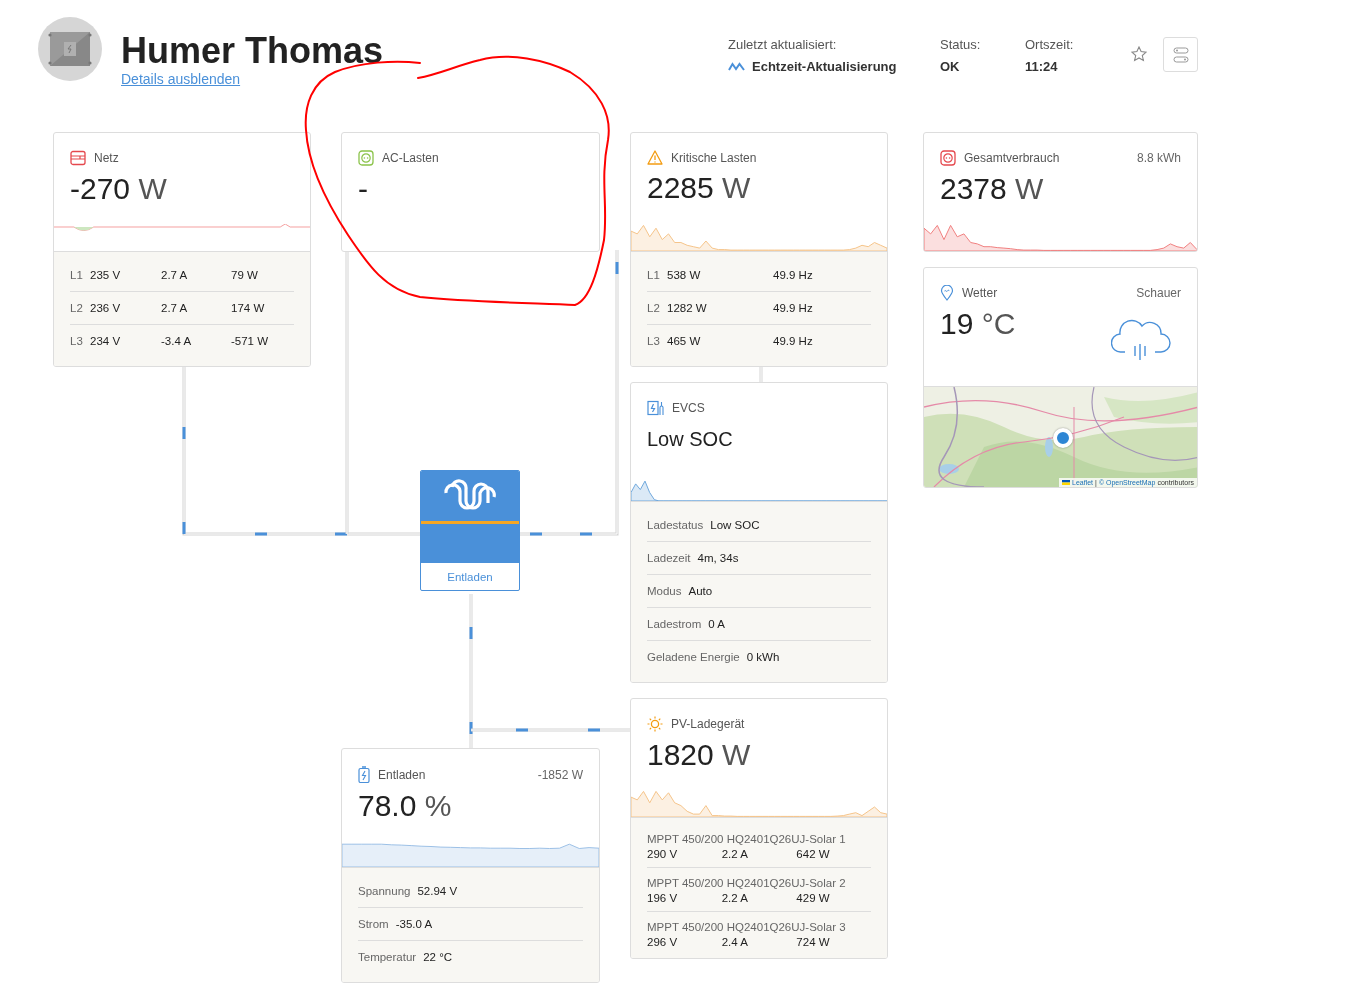 The height and width of the screenshot is (996, 1362). Describe the element at coordinates (708, 724) in the screenshot. I see `card-title: PV-Ladegerät` at that location.